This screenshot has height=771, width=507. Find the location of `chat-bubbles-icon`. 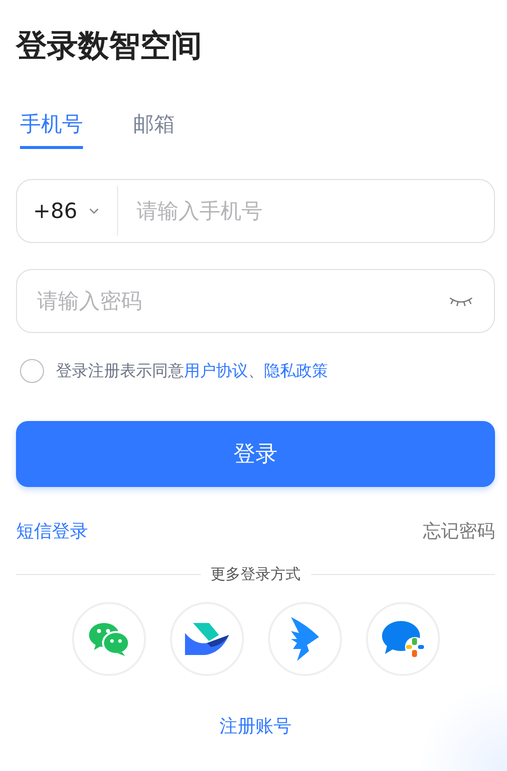

chat-bubbles-icon is located at coordinates (109, 639).